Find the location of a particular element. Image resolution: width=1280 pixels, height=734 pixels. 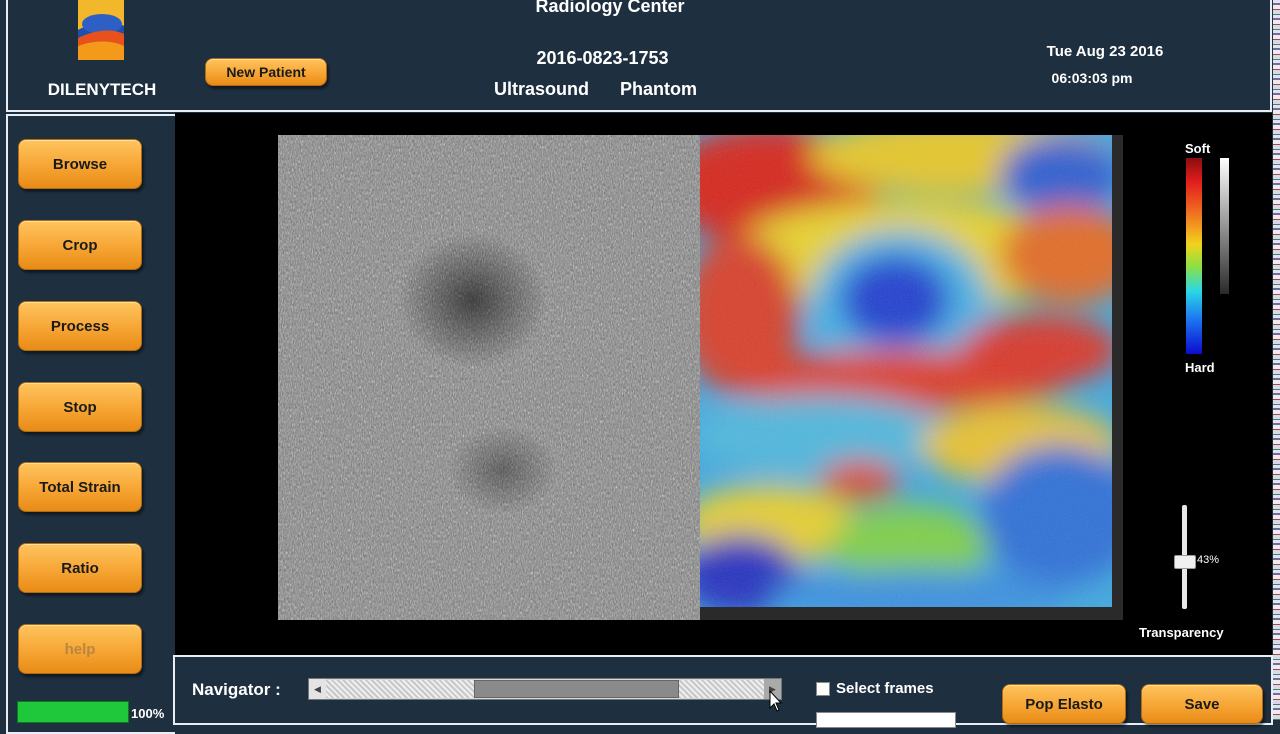

screen-edge is located at coordinates (1276, 360).